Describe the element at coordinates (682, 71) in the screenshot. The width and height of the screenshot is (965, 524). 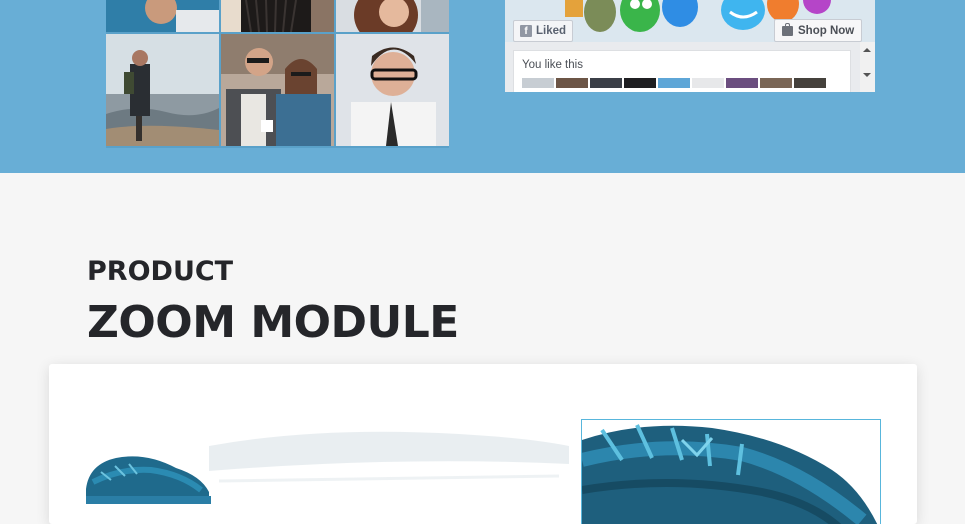
I see `likes-card: You like this` at that location.